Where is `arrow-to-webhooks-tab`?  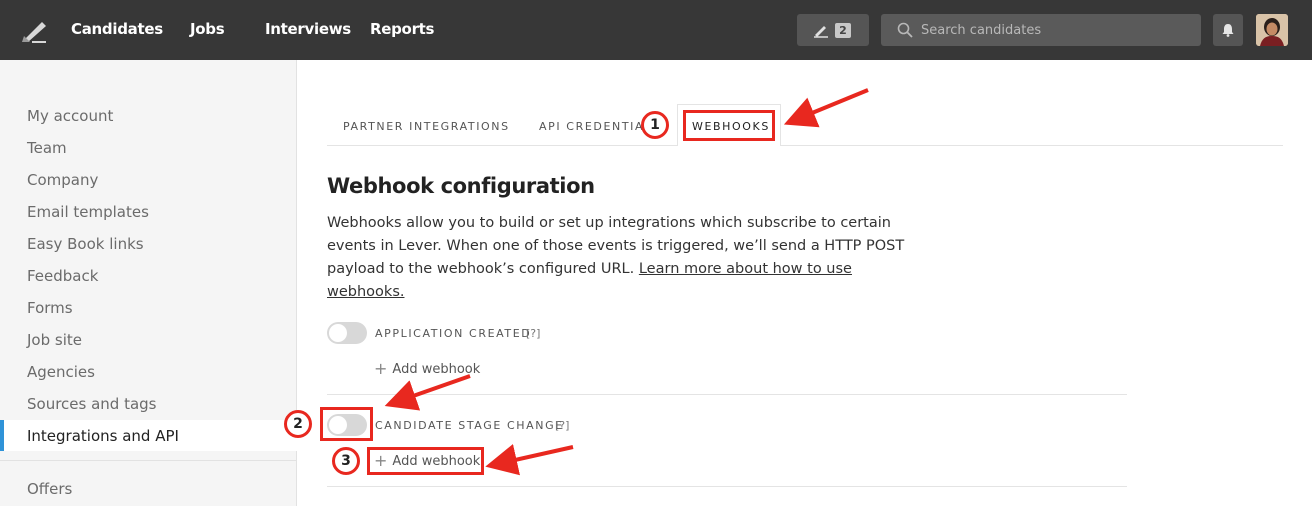 arrow-to-webhooks-tab is located at coordinates (826, 108).